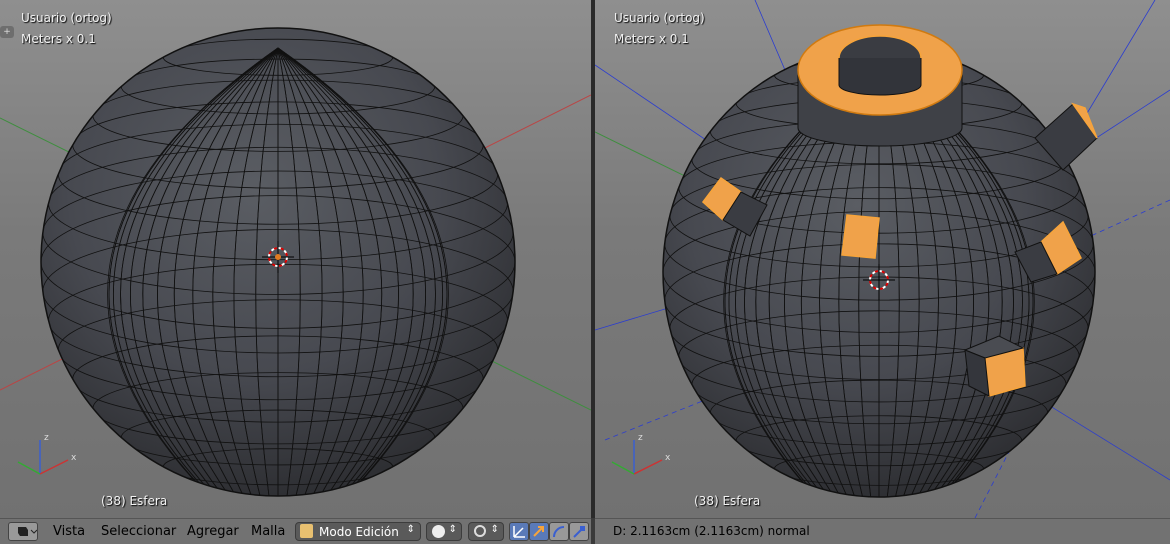 The width and height of the screenshot is (1170, 544). Describe the element at coordinates (268, 531) in the screenshot. I see `menu-malla: Malla` at that location.